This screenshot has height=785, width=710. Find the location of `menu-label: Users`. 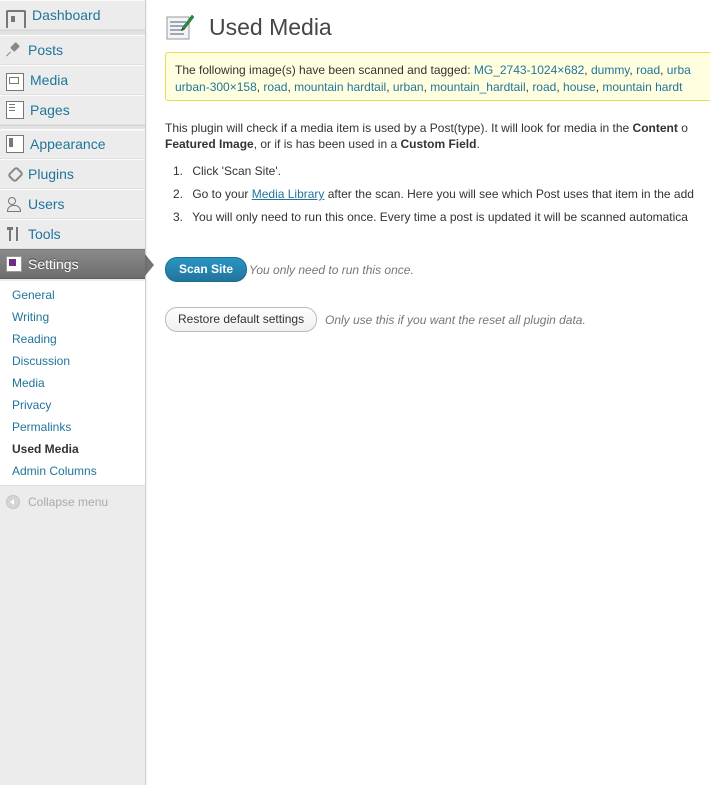

menu-label: Users is located at coordinates (46, 204).